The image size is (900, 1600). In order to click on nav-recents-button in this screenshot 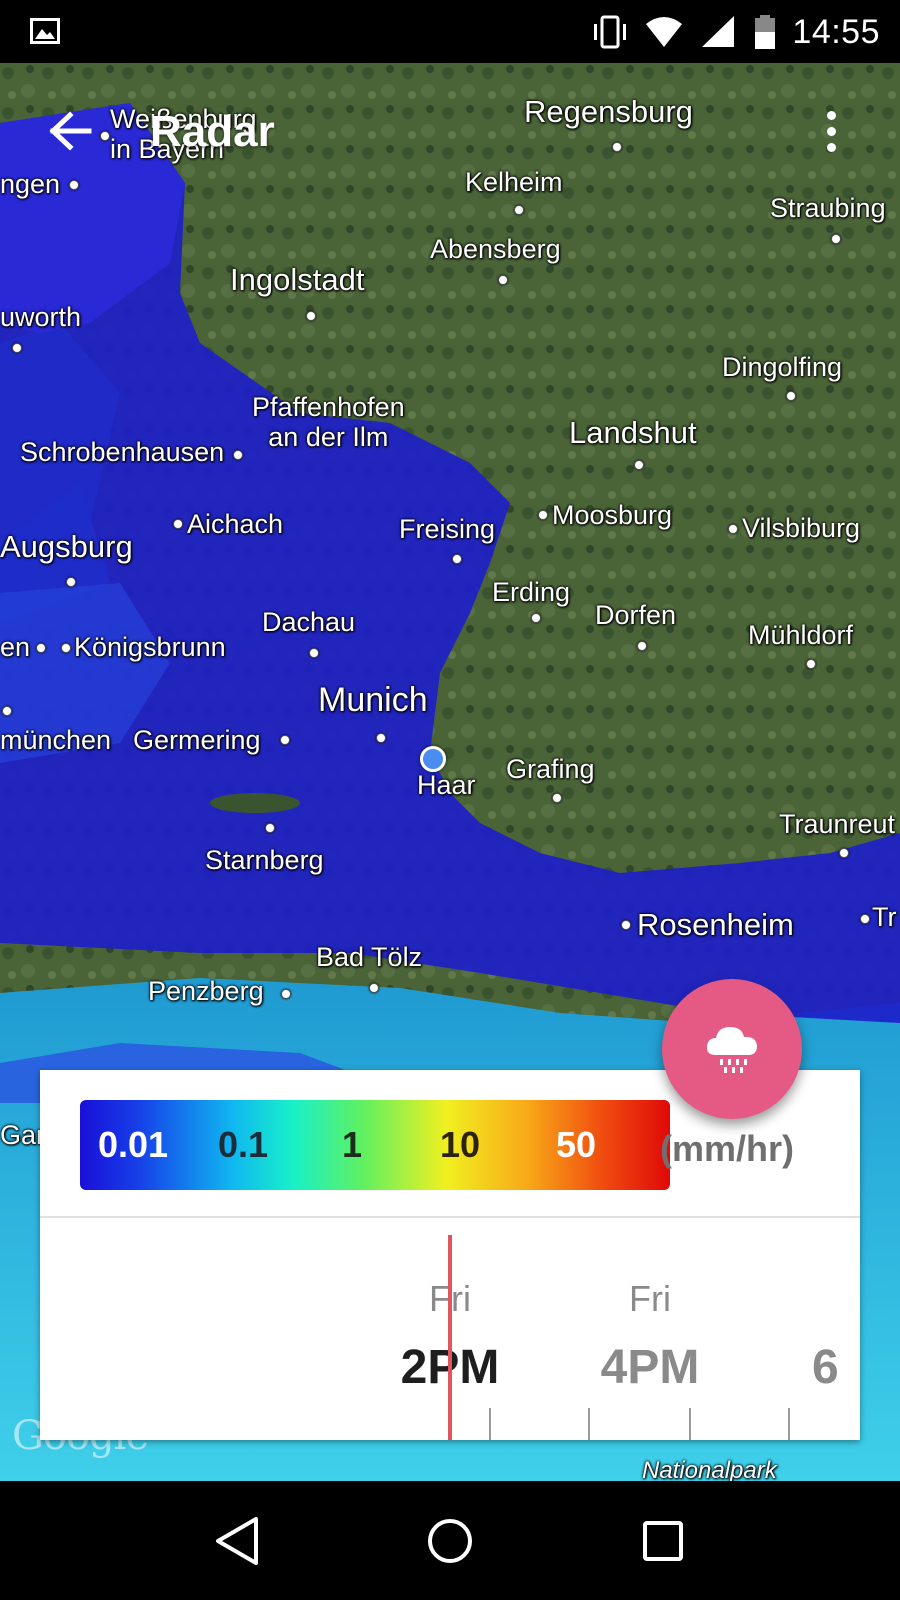, I will do `click(663, 1541)`.